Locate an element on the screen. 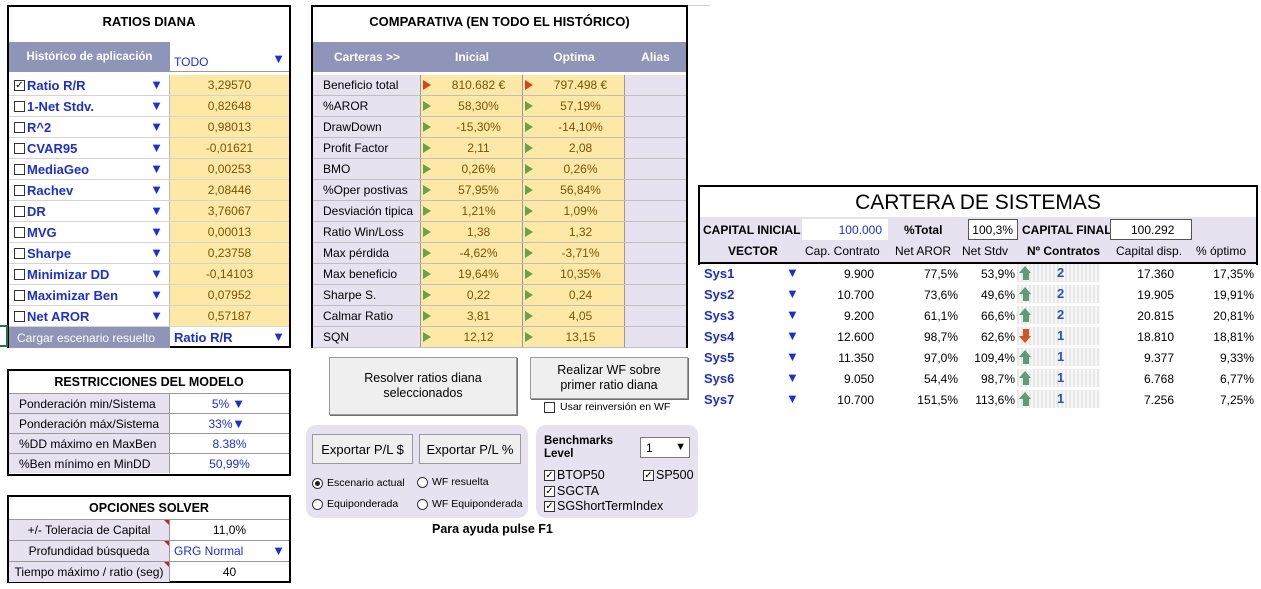 The width and height of the screenshot is (1261, 589). ratio-label-cell: ✓ Ratio R/R ▼ is located at coordinates (89, 85).